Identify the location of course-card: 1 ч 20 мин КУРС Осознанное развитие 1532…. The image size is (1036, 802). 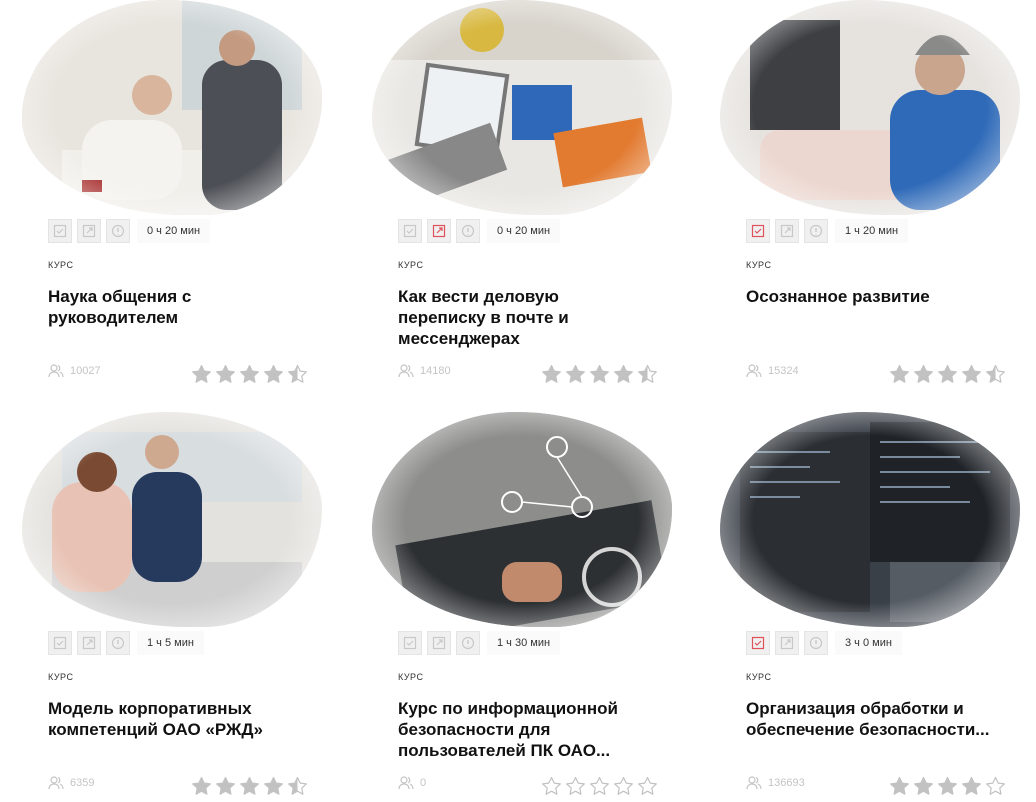
(870, 195).